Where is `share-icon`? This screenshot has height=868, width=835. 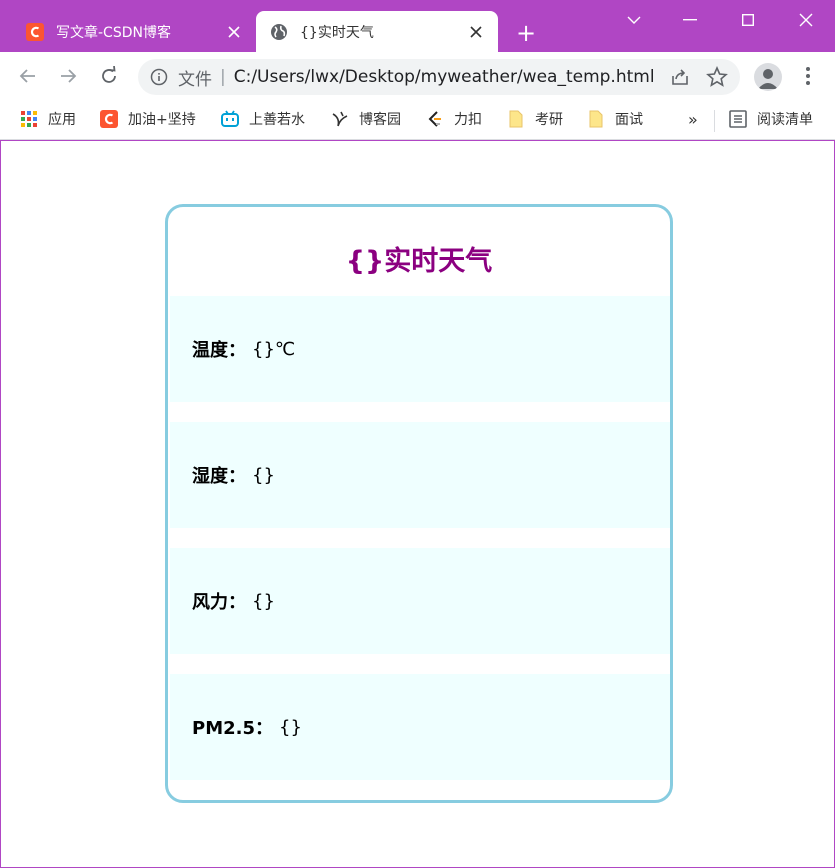 share-icon is located at coordinates (680, 77).